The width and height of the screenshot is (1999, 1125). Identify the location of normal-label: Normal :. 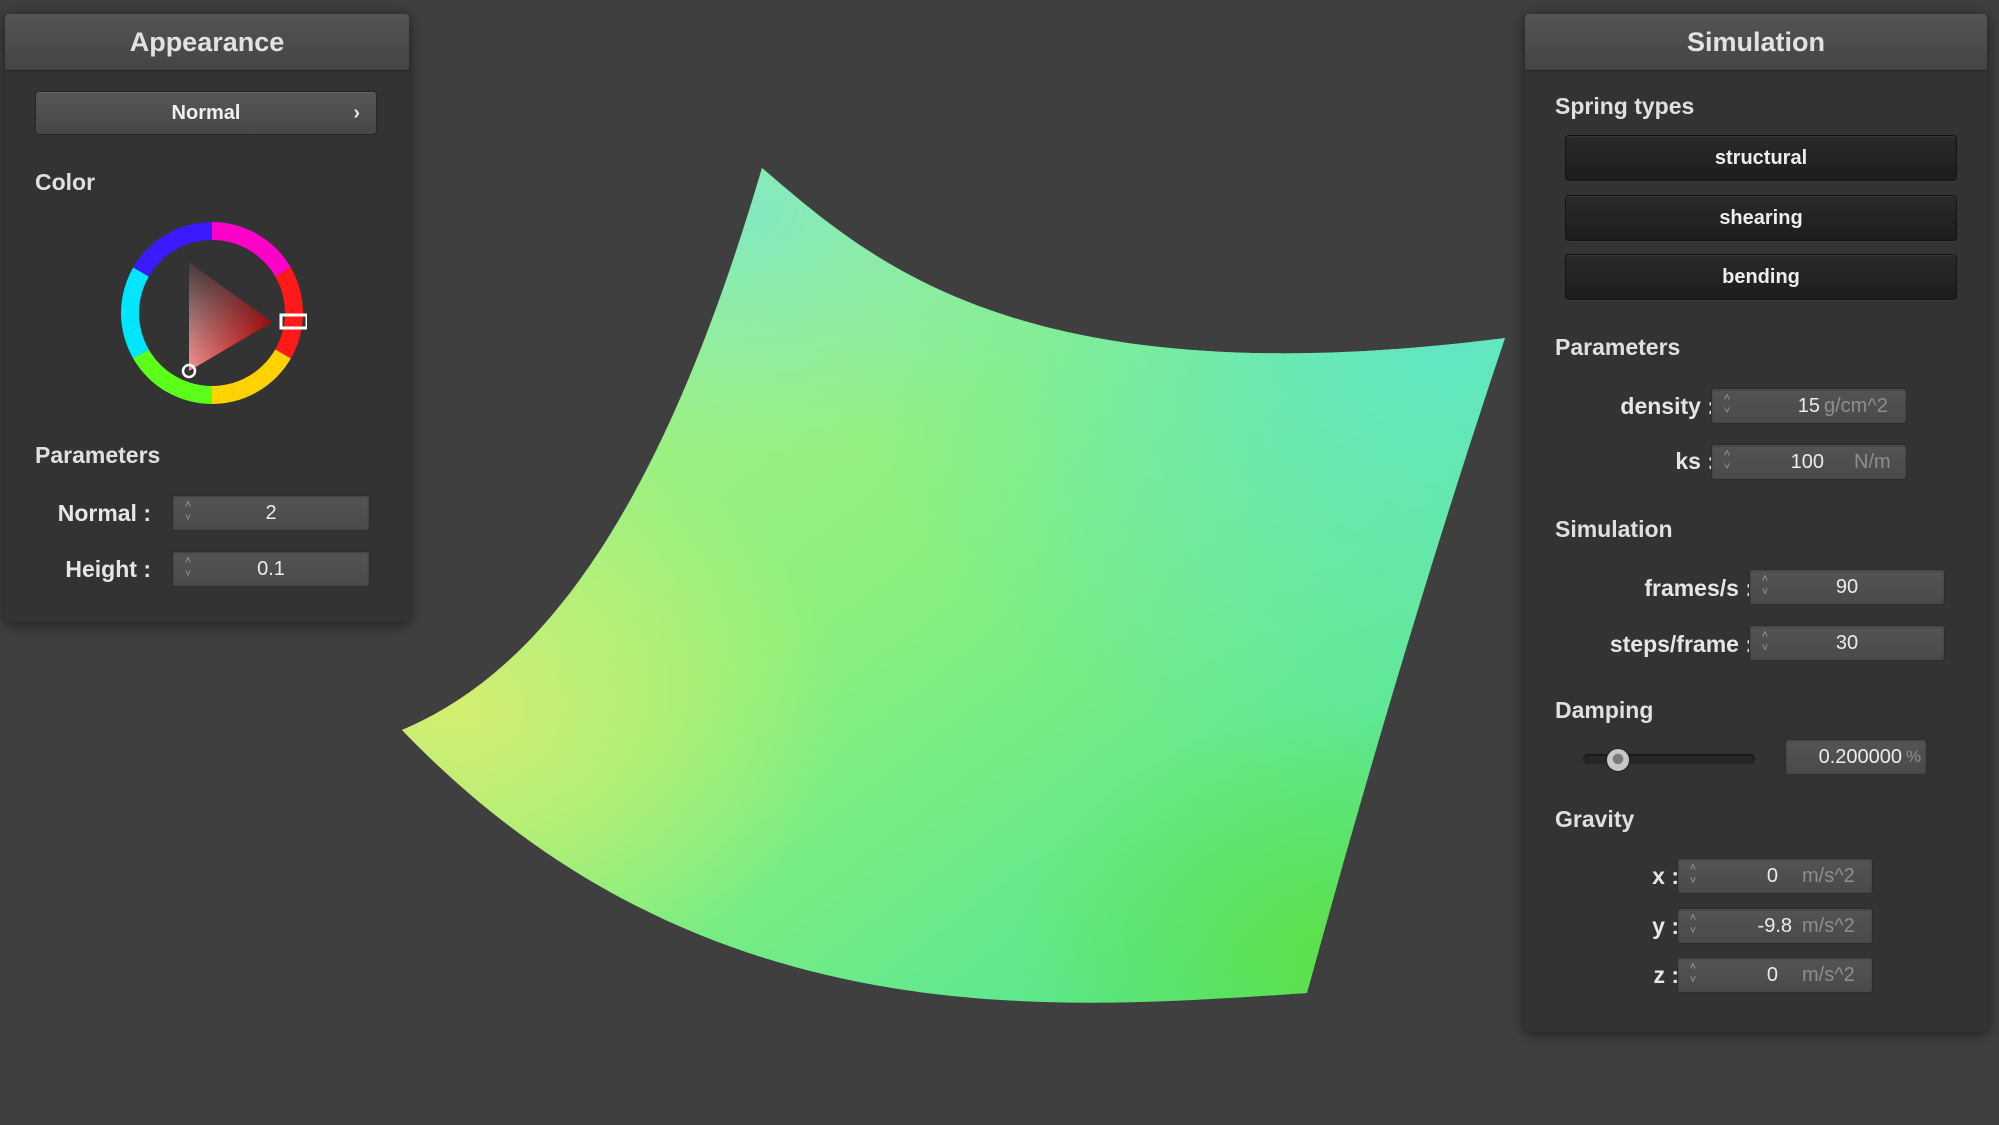
(104, 513).